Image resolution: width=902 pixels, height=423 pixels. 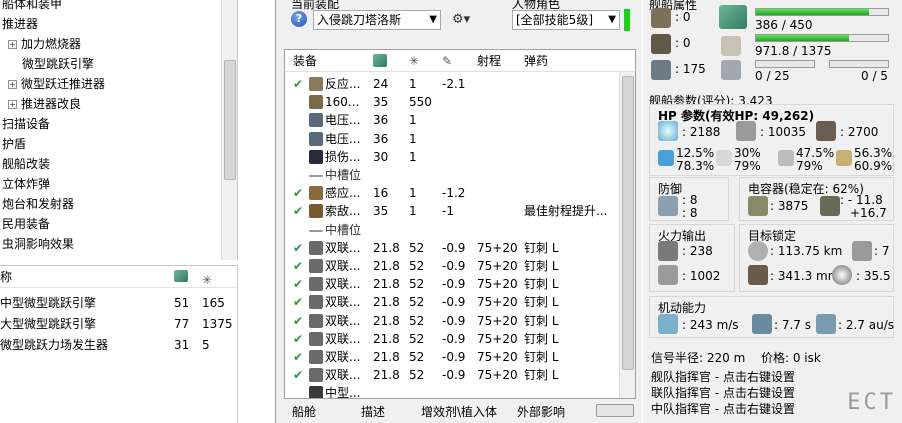 What do you see at coordinates (873, 276) in the screenshot?
I see `scan-strength-value: : 35.5` at bounding box center [873, 276].